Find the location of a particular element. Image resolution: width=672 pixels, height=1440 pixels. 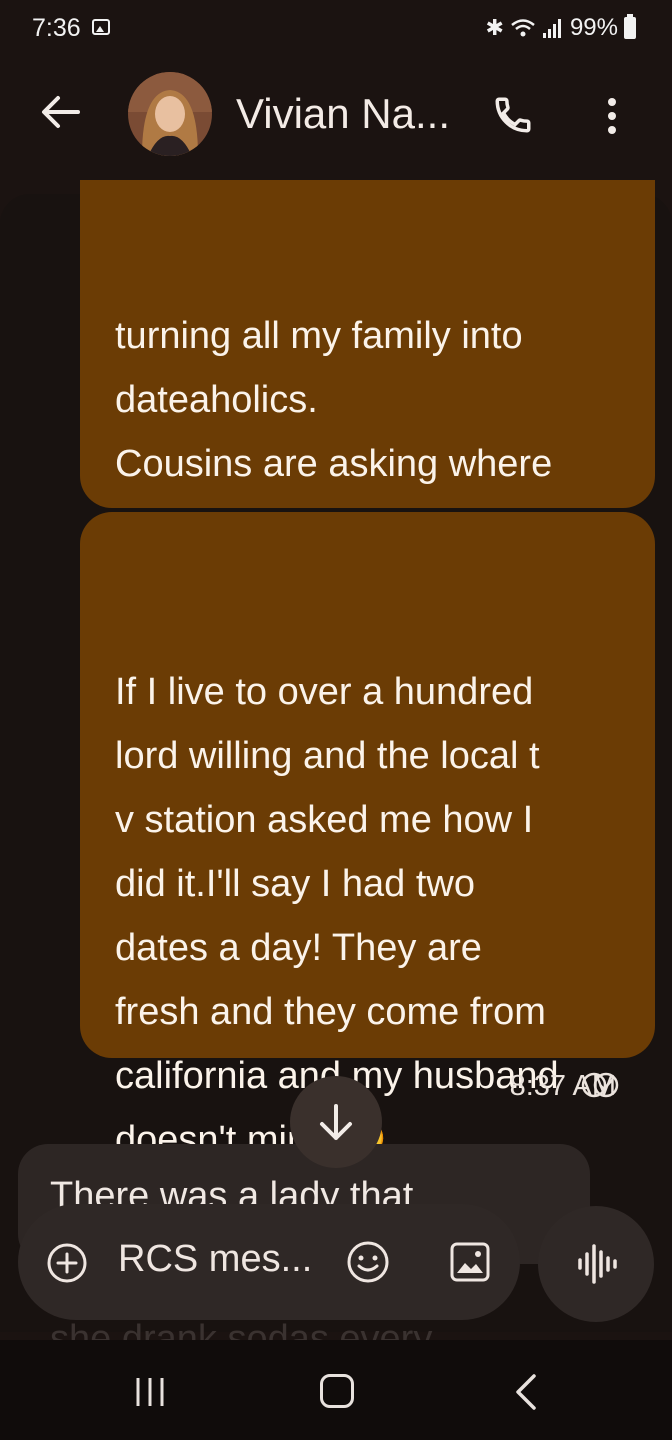

status-icons: ✱ 99% is located at coordinates (561, 28).